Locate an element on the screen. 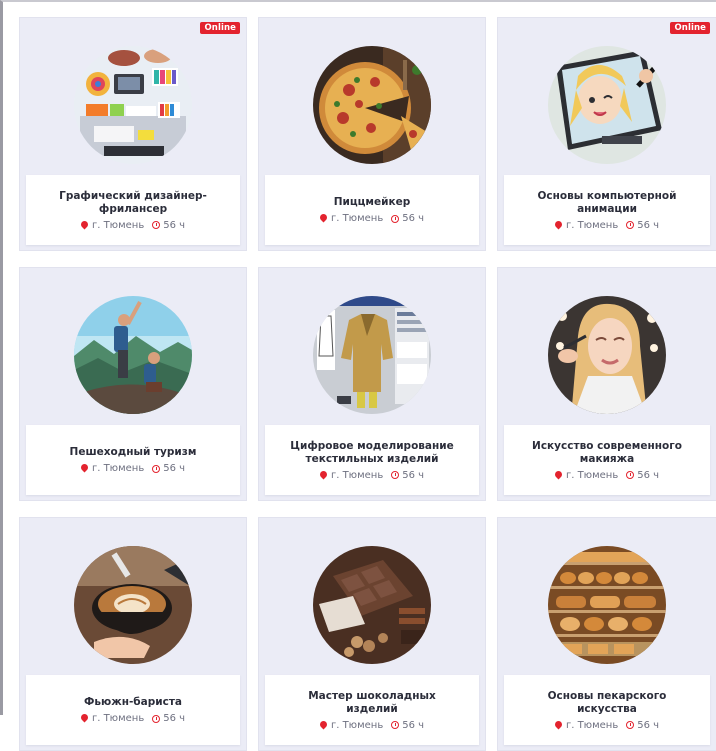 The image size is (716, 751). course-title: Пиццмейкер is located at coordinates (372, 202).